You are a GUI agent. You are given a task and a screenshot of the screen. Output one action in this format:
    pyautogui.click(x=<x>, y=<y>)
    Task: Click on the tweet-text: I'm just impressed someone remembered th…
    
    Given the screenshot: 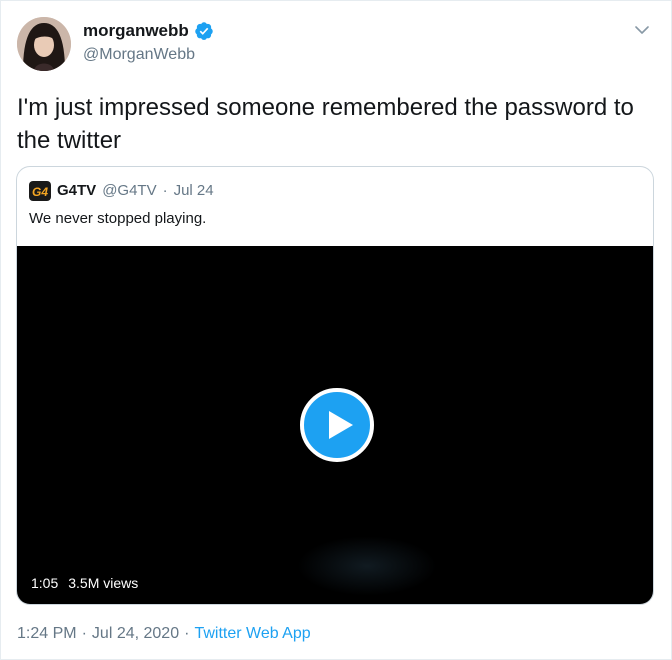 What is the action you would take?
    pyautogui.click(x=325, y=124)
    